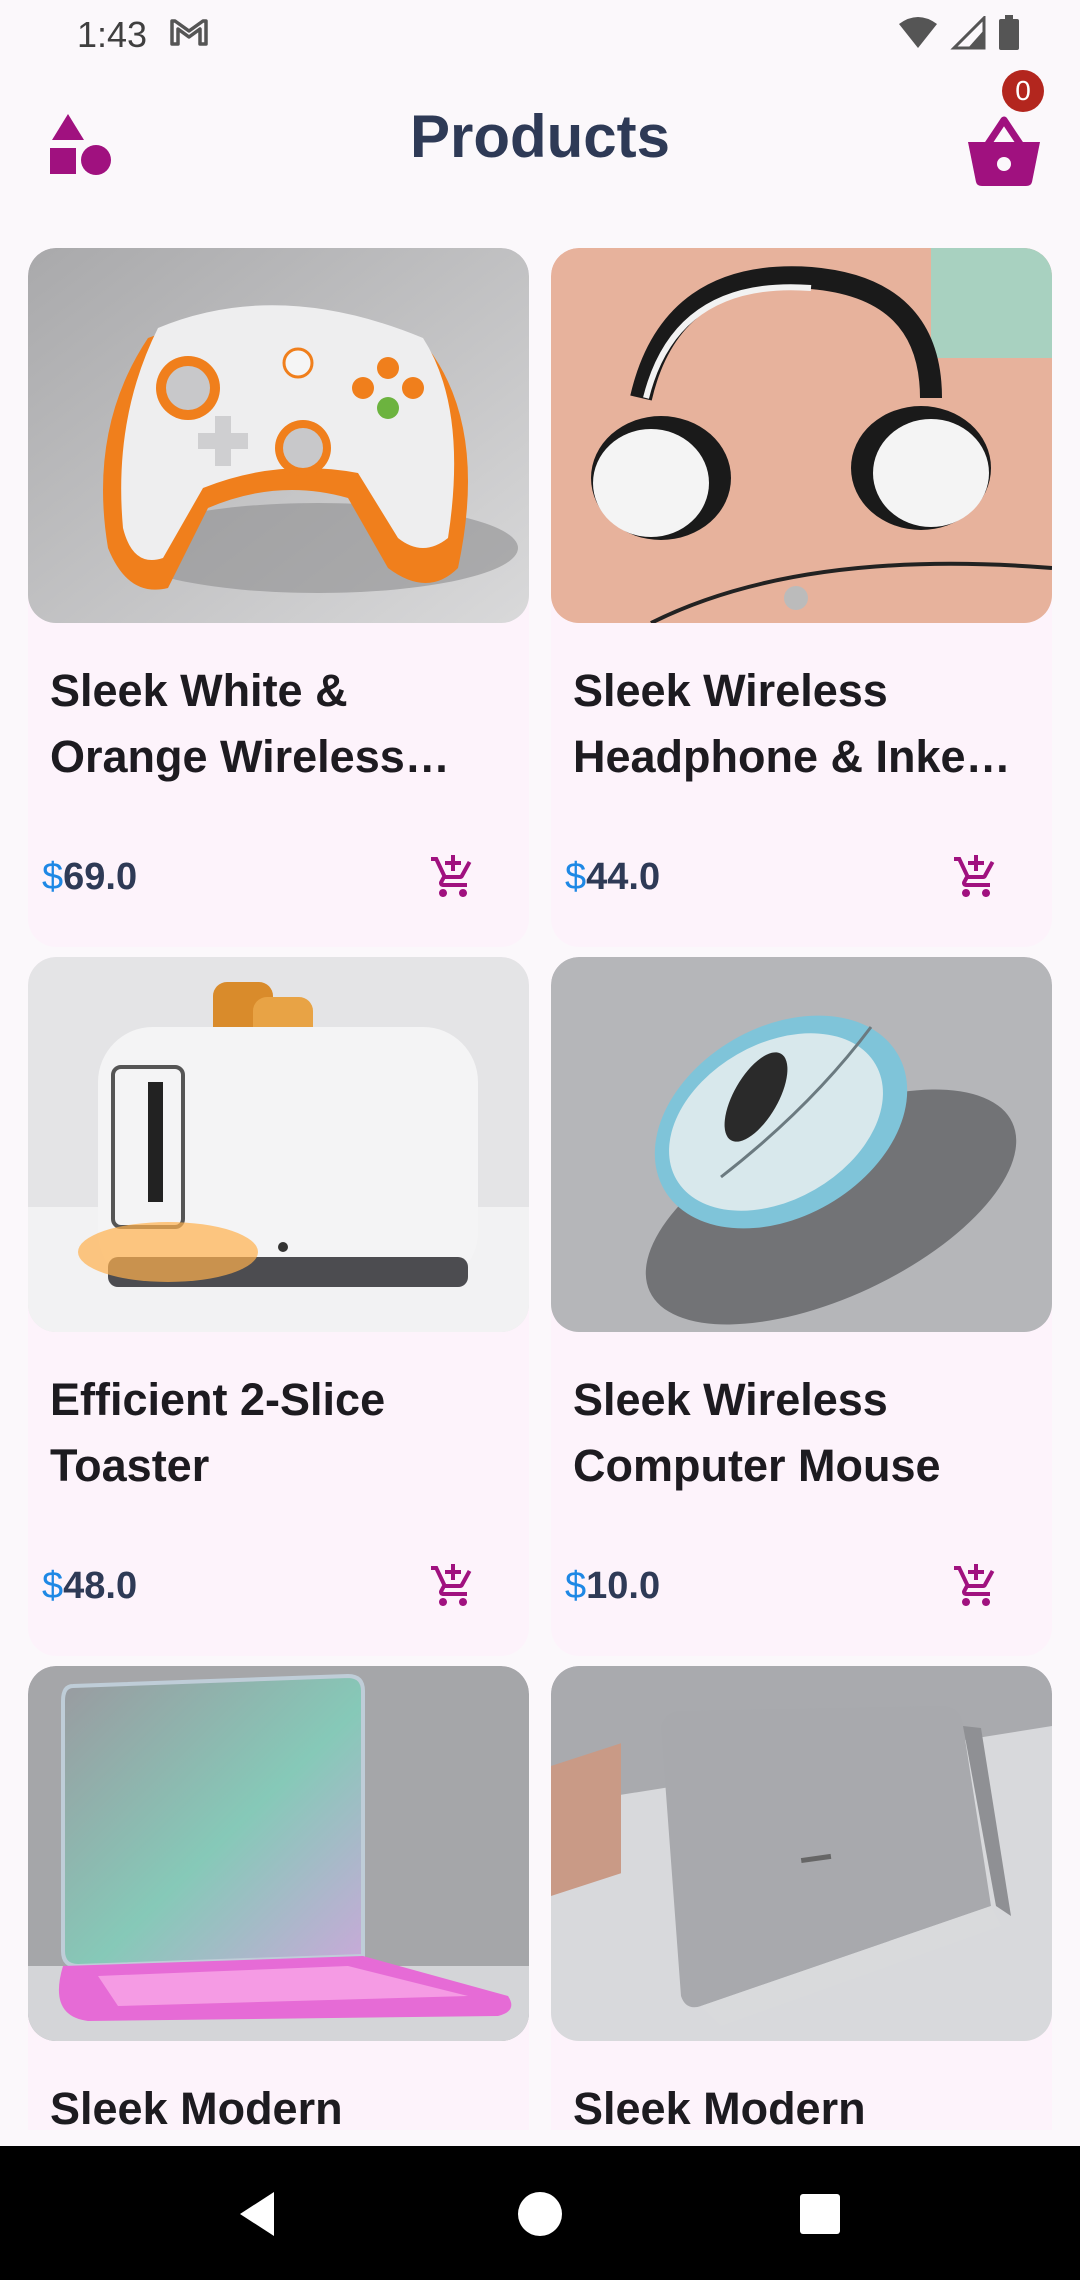 This screenshot has height=2280, width=1080. What do you see at coordinates (1009, 35) in the screenshot?
I see `battery-icon` at bounding box center [1009, 35].